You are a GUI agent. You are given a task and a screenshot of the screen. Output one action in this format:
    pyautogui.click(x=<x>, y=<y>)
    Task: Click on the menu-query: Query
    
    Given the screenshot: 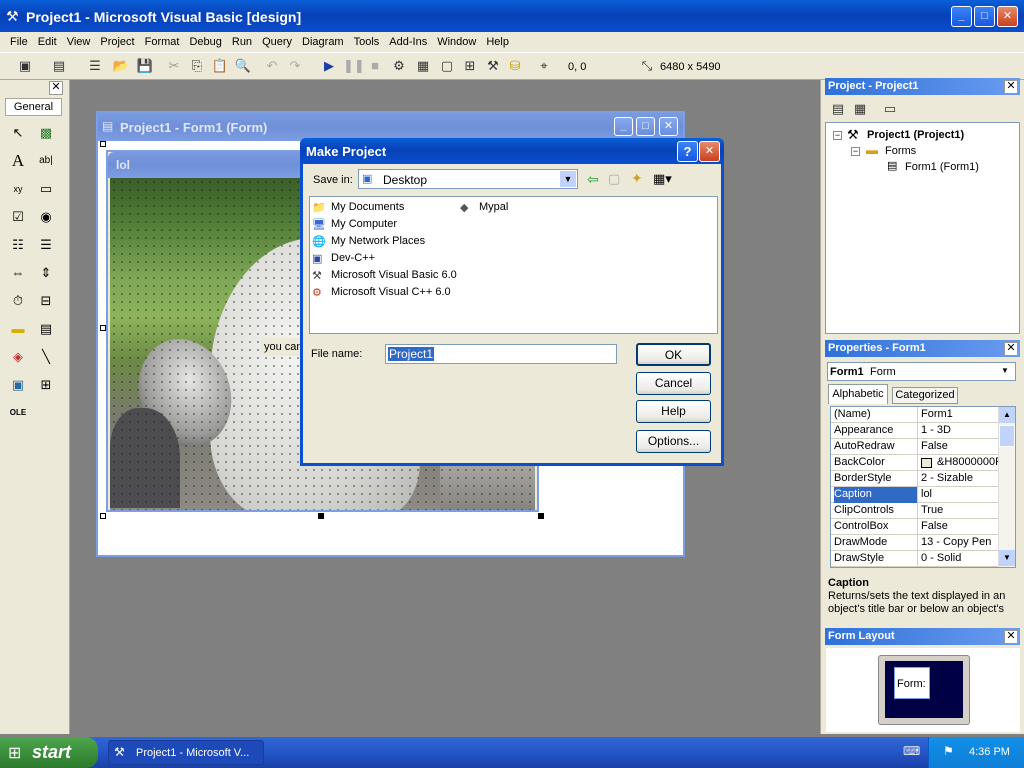 What is the action you would take?
    pyautogui.click(x=277, y=42)
    